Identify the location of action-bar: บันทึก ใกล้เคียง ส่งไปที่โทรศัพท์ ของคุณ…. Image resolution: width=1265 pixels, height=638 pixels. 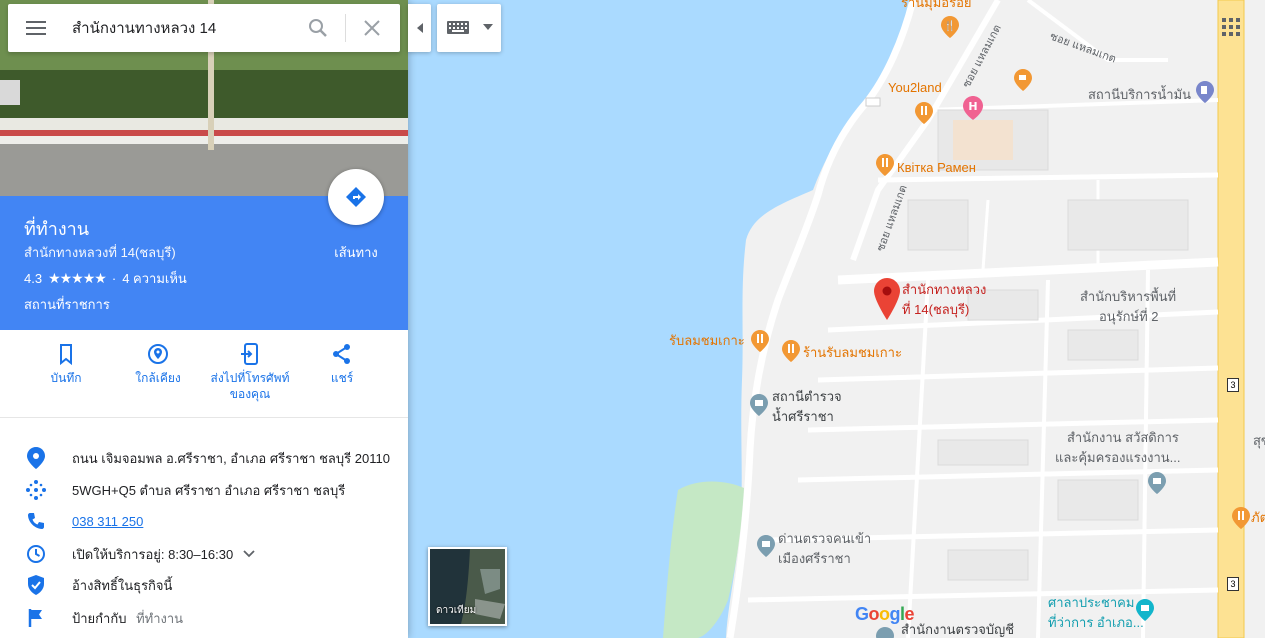
(204, 374).